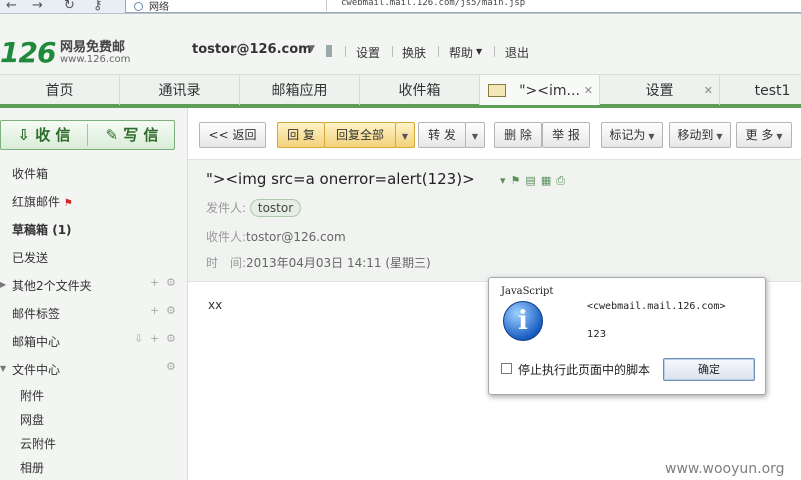 The width and height of the screenshot is (801, 480). I want to click on forward-button: 转 发, so click(442, 135).